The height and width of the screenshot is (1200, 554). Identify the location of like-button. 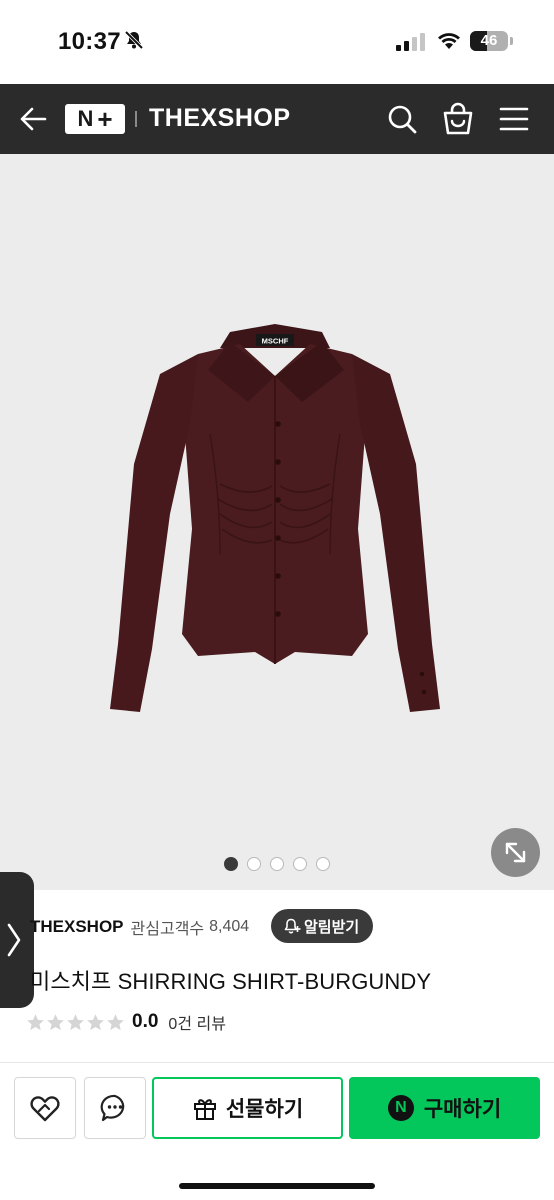
(45, 1108).